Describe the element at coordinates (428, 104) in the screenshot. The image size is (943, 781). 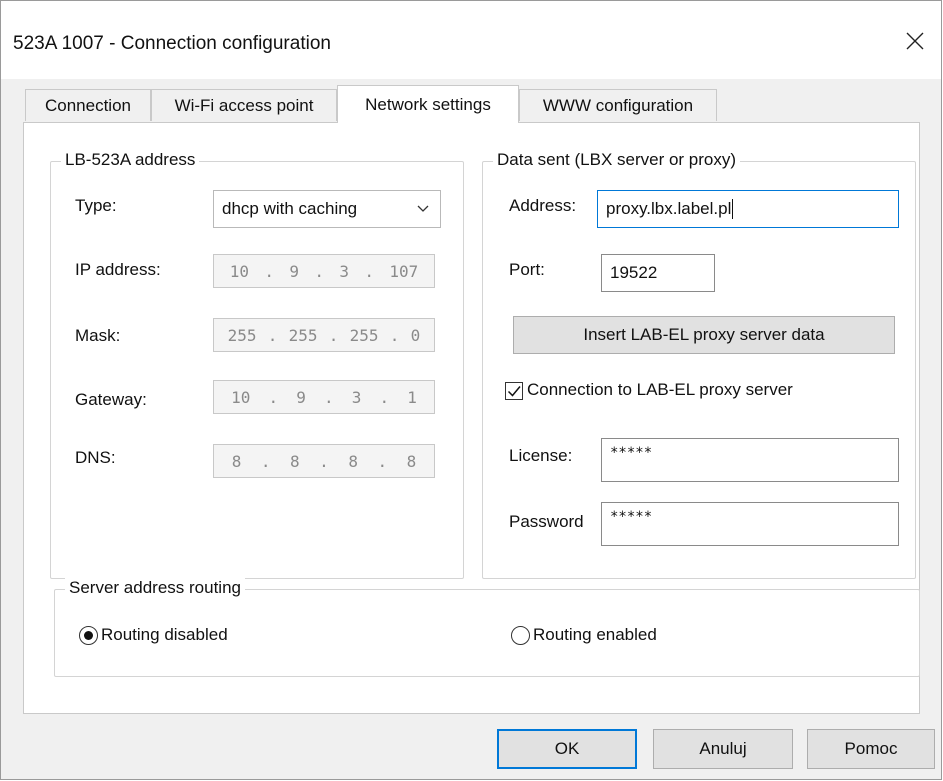
I see `tab-network-settings: Network settings` at that location.